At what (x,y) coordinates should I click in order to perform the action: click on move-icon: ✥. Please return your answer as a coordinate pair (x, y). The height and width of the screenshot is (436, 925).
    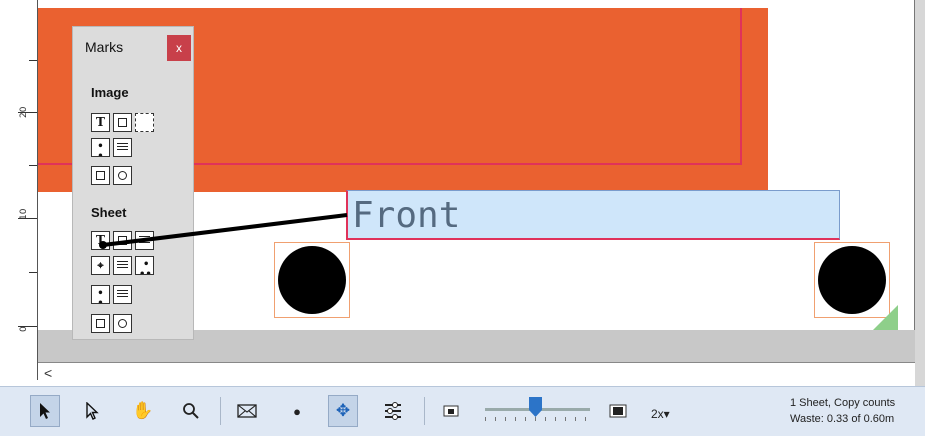
    Looking at the image, I should click on (343, 410).